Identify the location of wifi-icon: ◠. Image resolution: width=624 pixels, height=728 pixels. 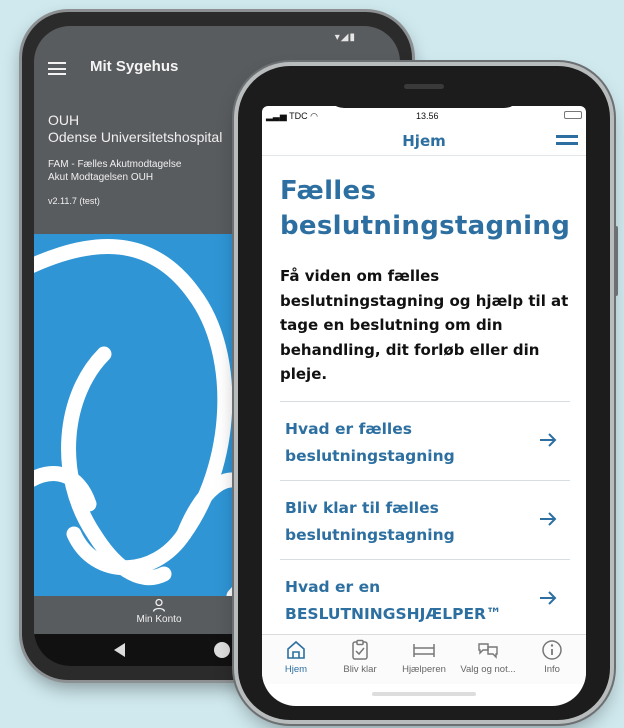
(314, 116).